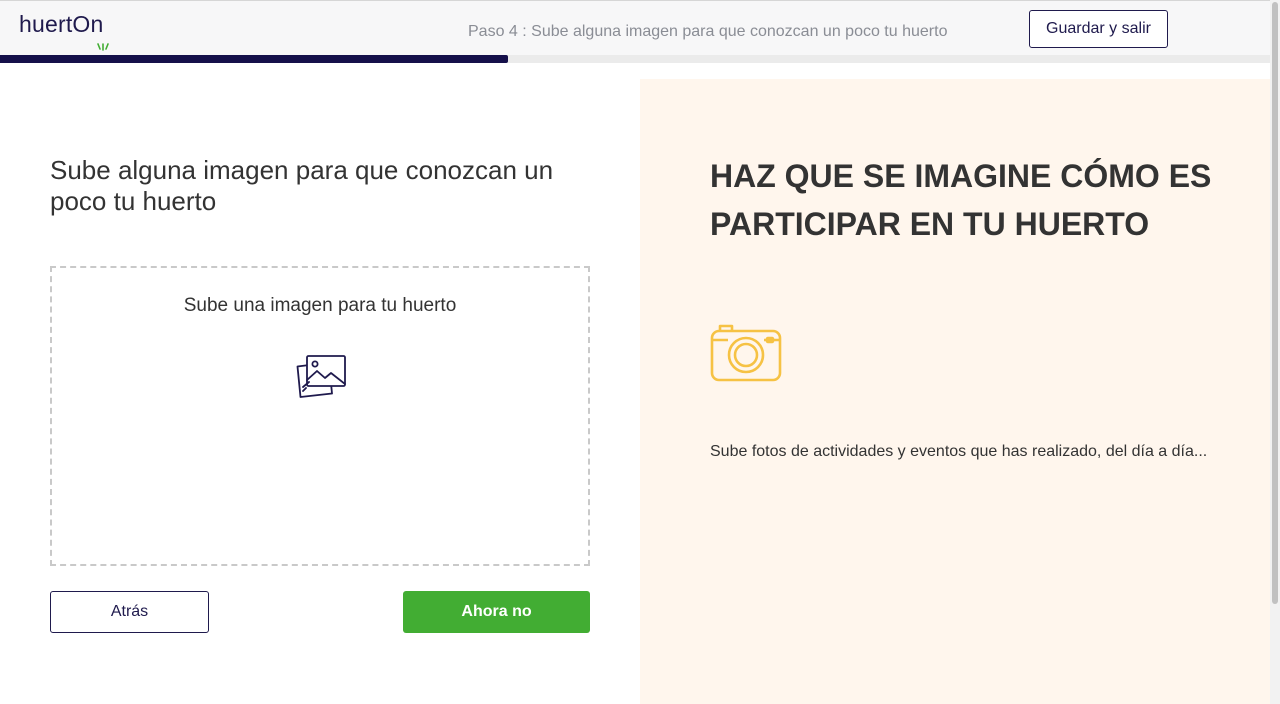  What do you see at coordinates (1098, 29) in the screenshot?
I see `save-and-exit-button: Guardar y salir` at bounding box center [1098, 29].